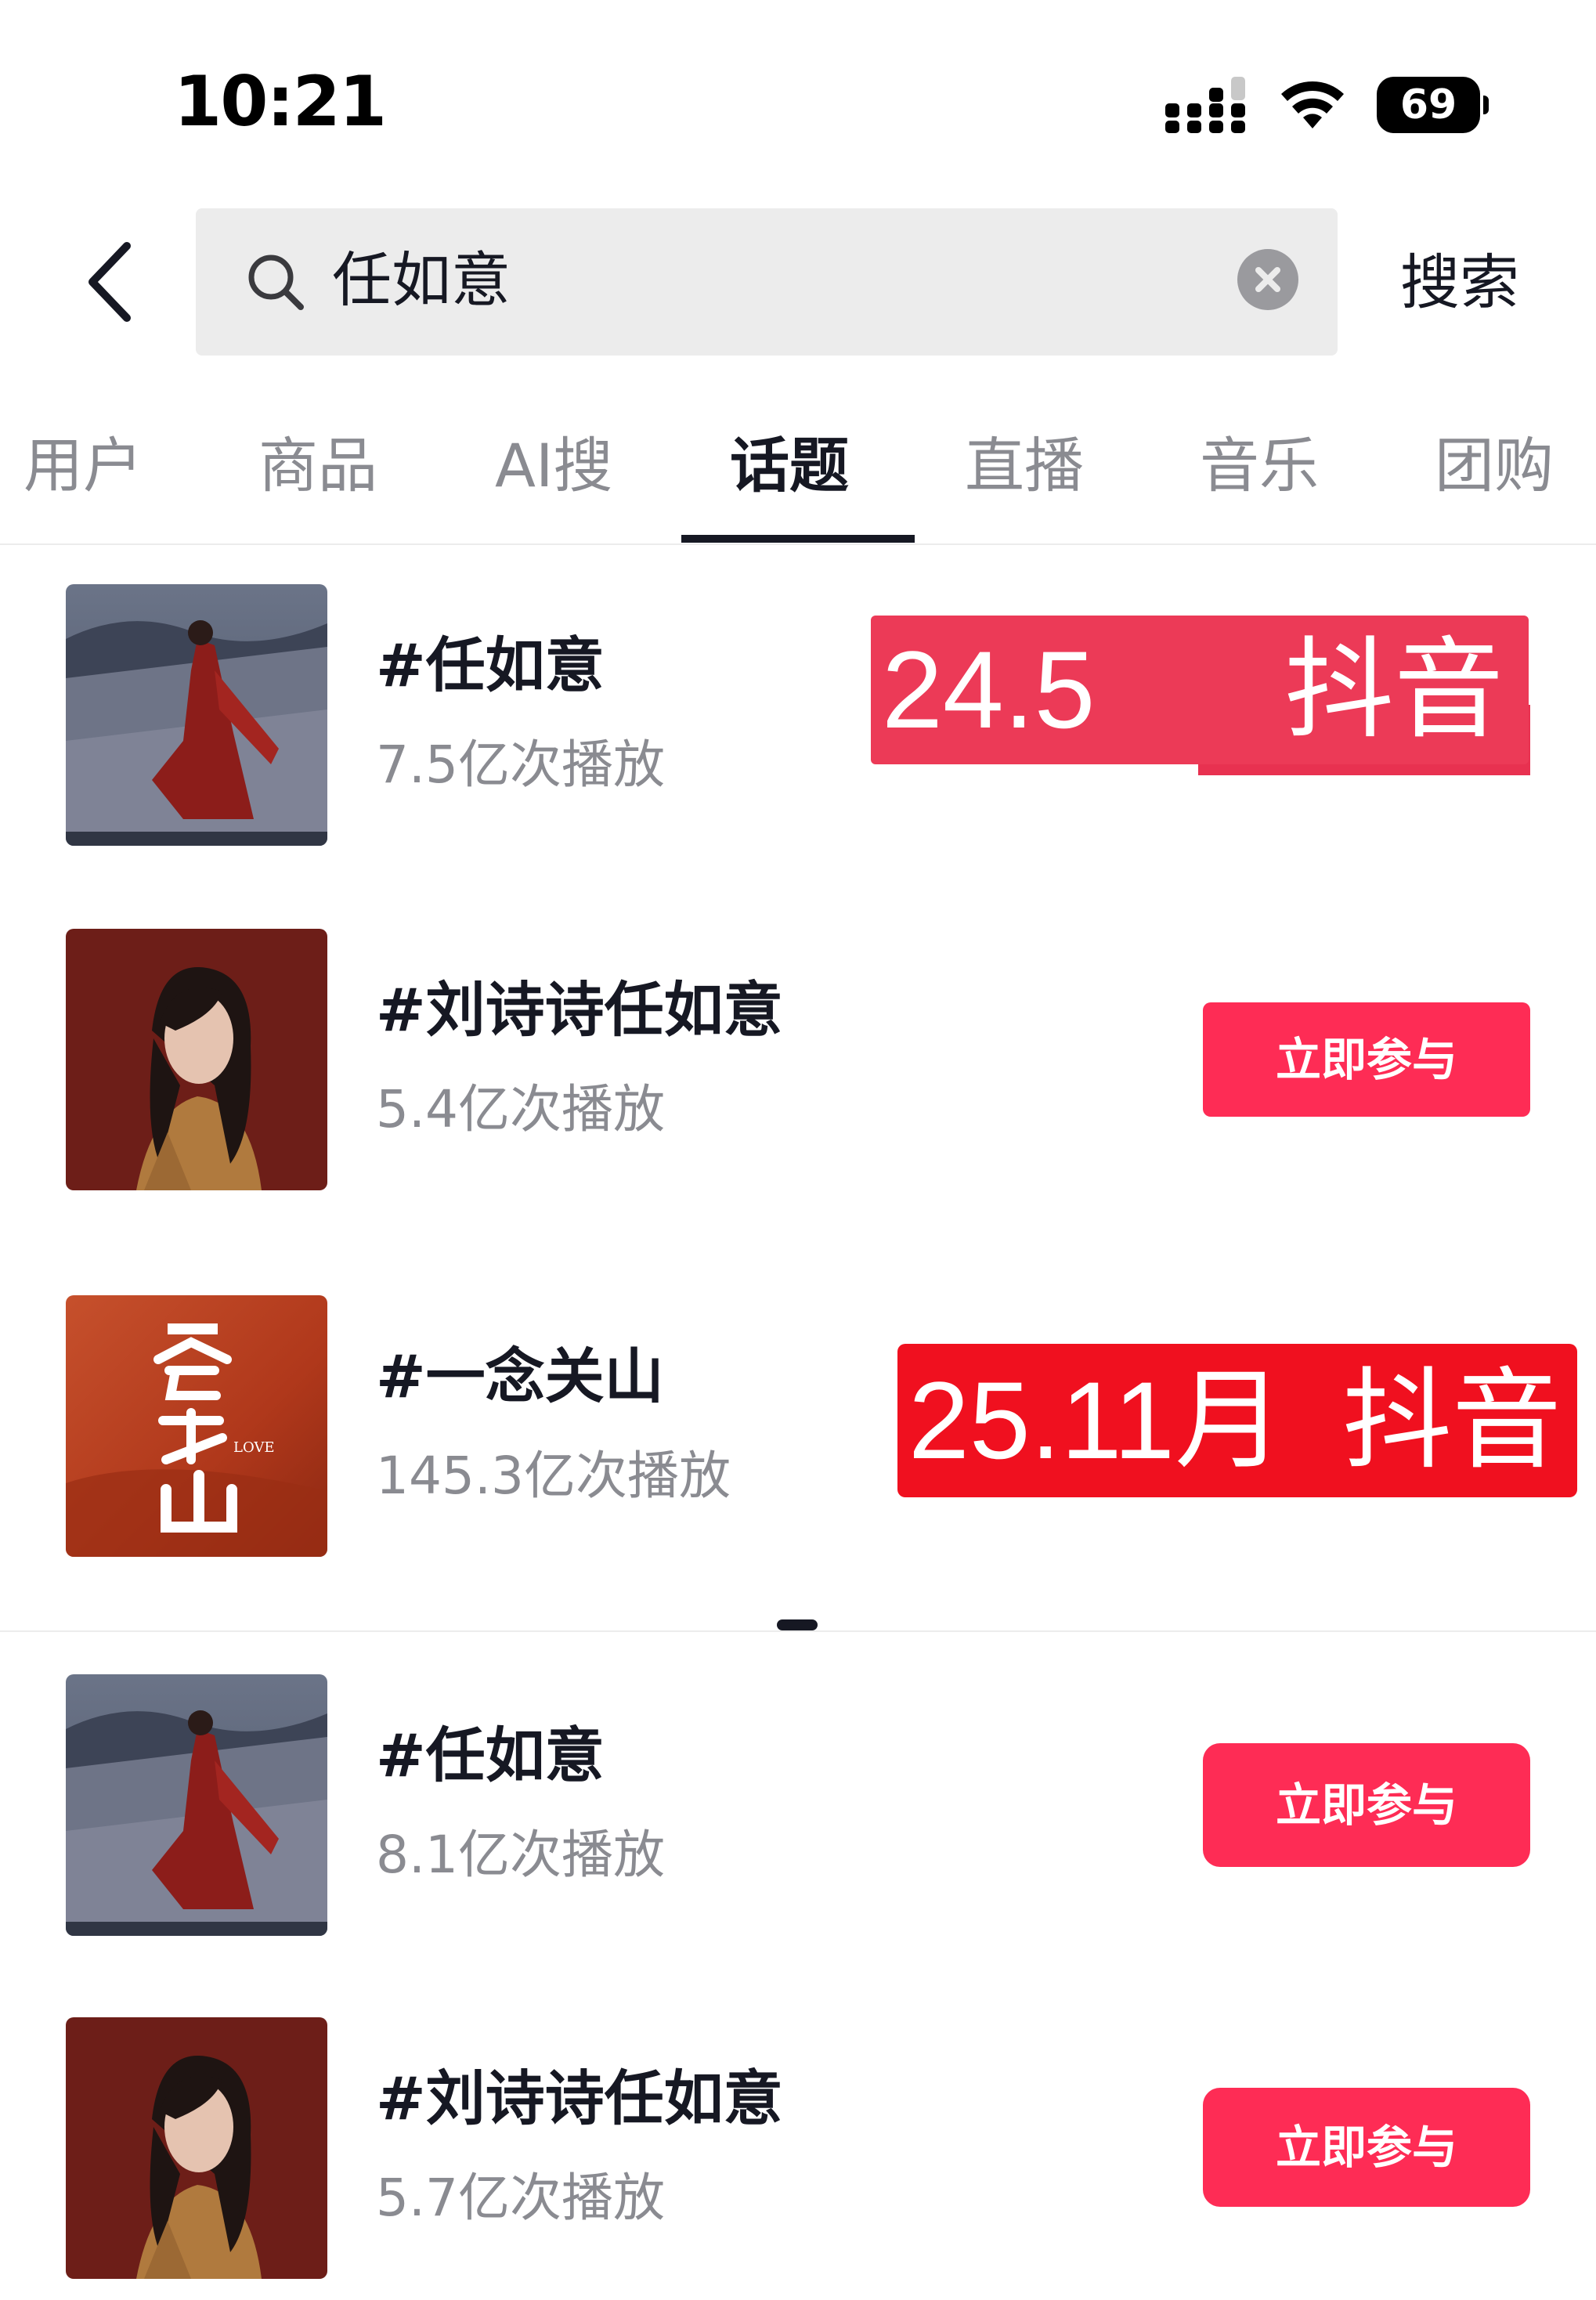  I want to click on battery-tip, so click(1486, 105).